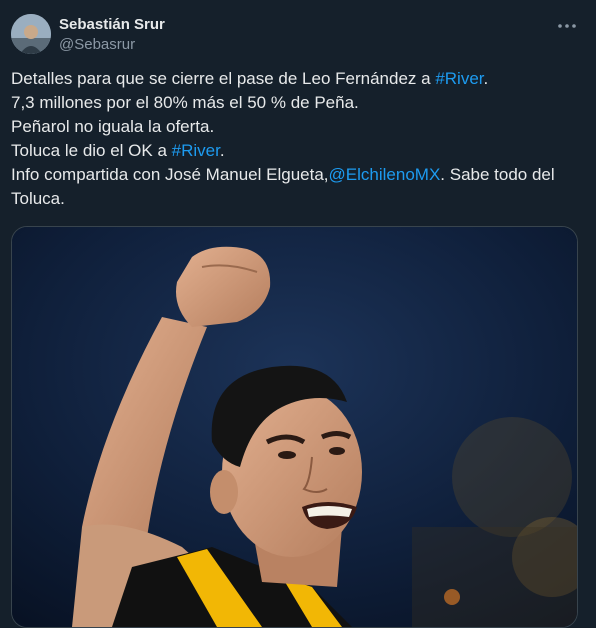 The height and width of the screenshot is (628, 596). I want to click on tweet-line-4: Toluca le dio el OK a #River., so click(298, 151).